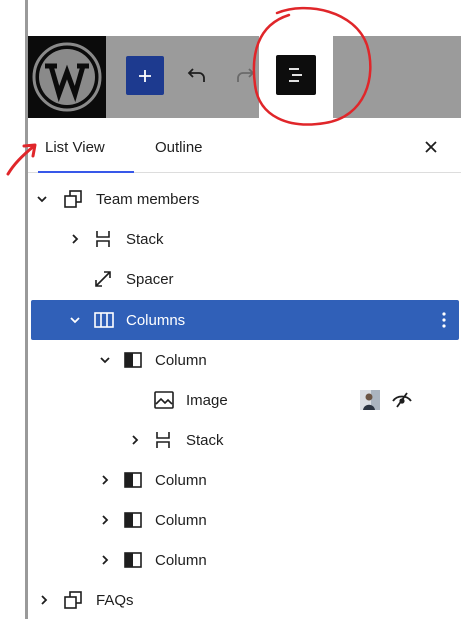 Image resolution: width=461 pixels, height=619 pixels. Describe the element at coordinates (244, 440) in the screenshot. I see `list-item-stack-nested: Stack` at that location.